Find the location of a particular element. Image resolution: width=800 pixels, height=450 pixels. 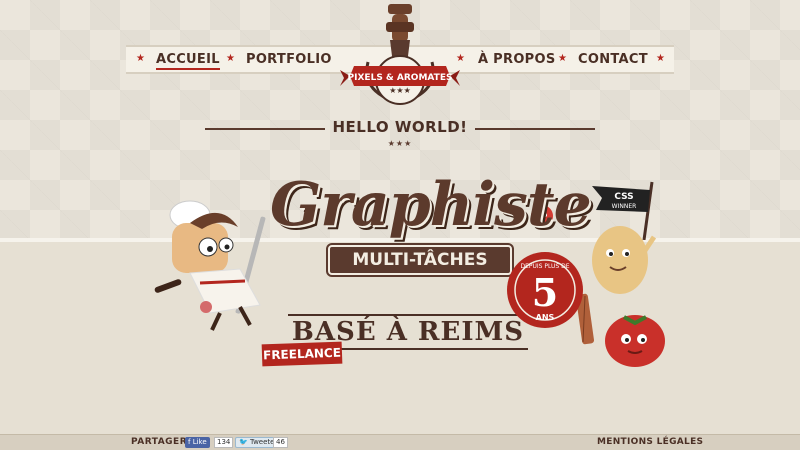

flag-line2: WINNER is located at coordinates (624, 206).